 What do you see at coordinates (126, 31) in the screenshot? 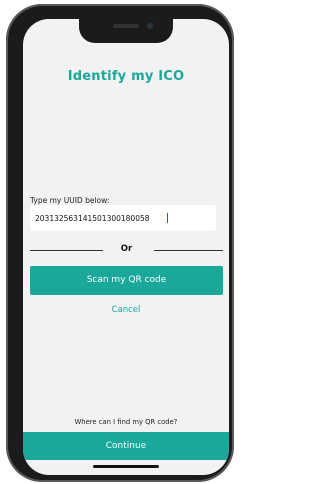
I see `device-notch` at bounding box center [126, 31].